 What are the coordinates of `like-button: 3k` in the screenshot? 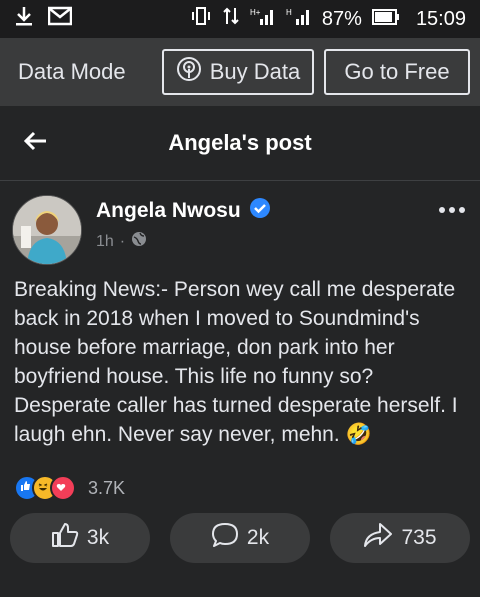 It's located at (80, 538).